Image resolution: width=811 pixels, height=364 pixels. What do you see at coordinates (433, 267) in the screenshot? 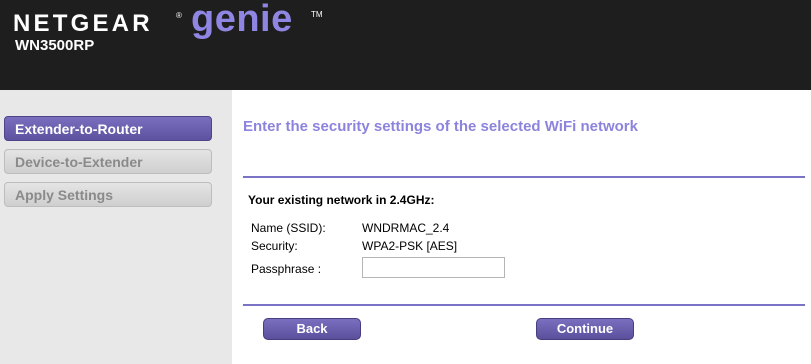
I see `passphrase-input` at bounding box center [433, 267].